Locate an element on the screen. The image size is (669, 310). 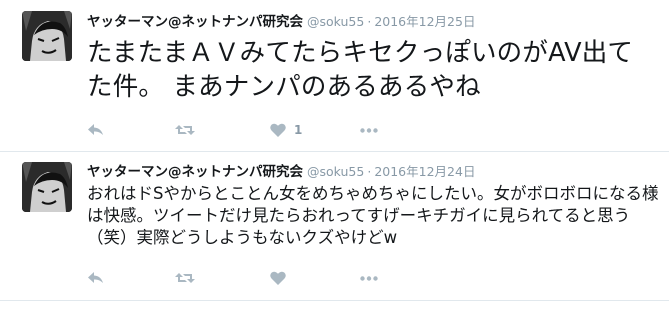
tweet-header: ヤッターマン@ネットナンパ研究会 @soku55 · 2016年12月24日 is located at coordinates (281, 172).